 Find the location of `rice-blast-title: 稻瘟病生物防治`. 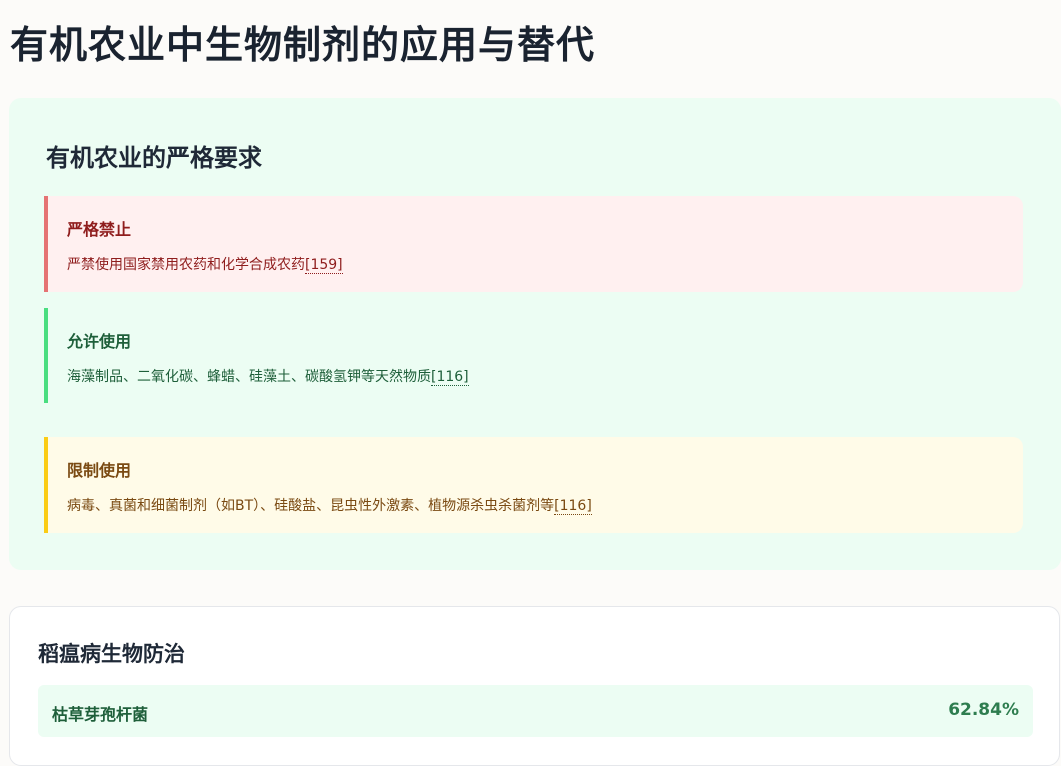

rice-blast-title: 稻瘟病生物防治 is located at coordinates (111, 654).